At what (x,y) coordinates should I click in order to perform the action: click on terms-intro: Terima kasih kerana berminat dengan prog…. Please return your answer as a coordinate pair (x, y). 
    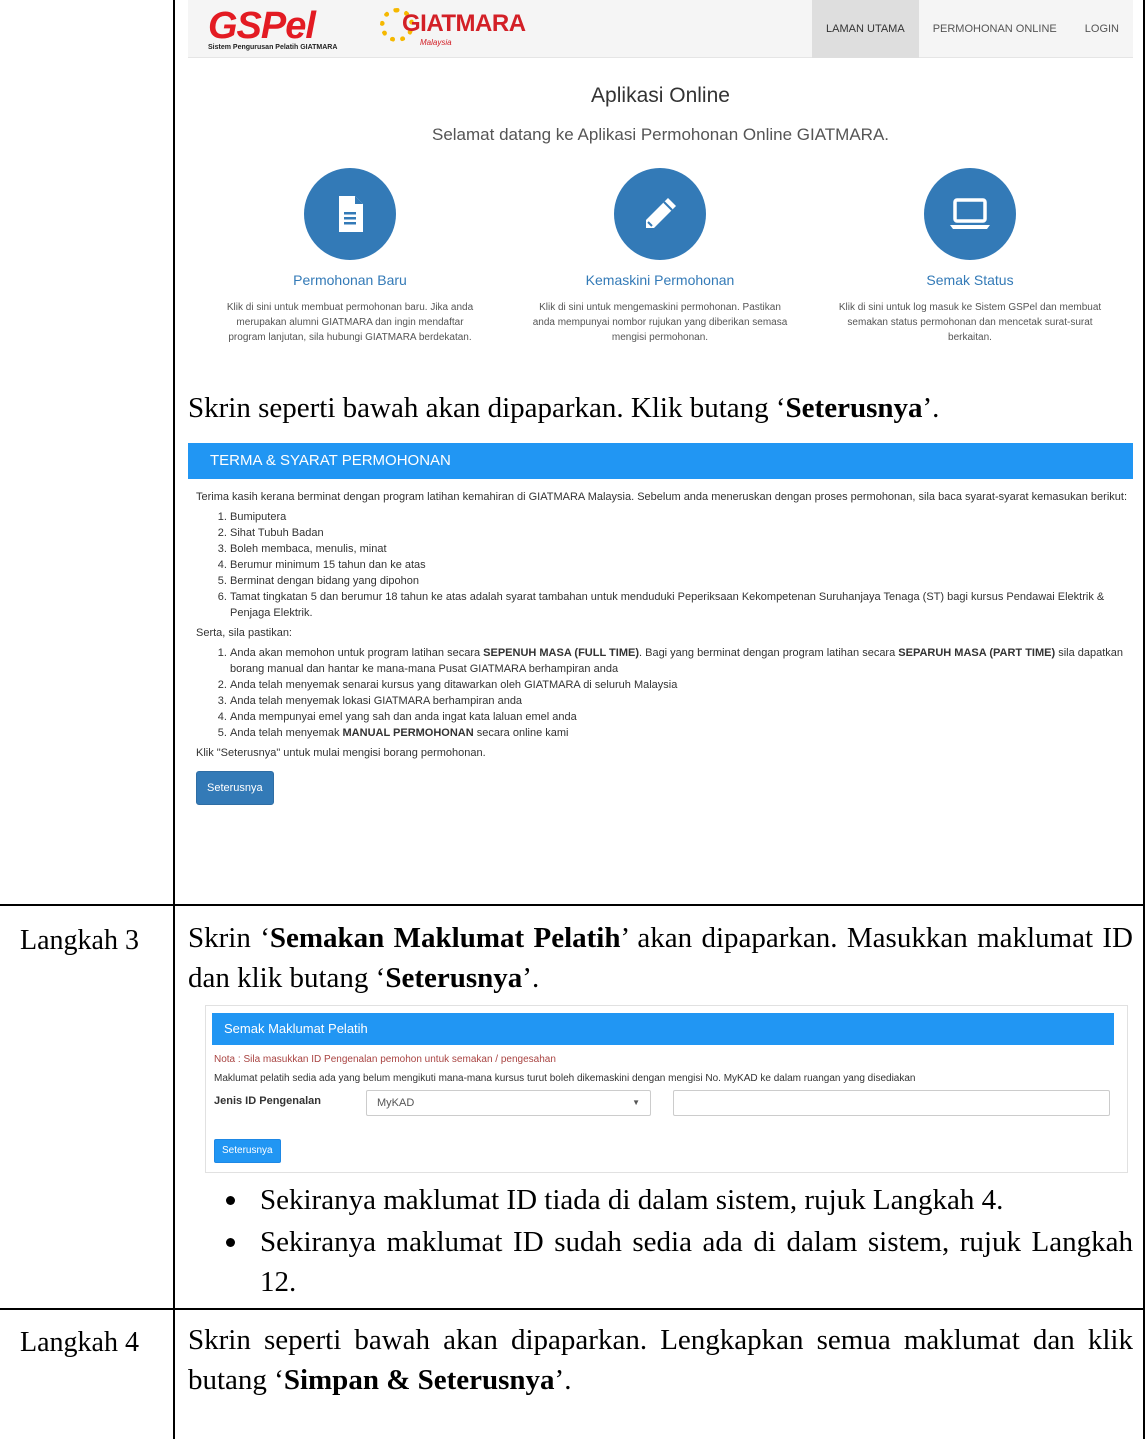
    Looking at the image, I should click on (661, 497).